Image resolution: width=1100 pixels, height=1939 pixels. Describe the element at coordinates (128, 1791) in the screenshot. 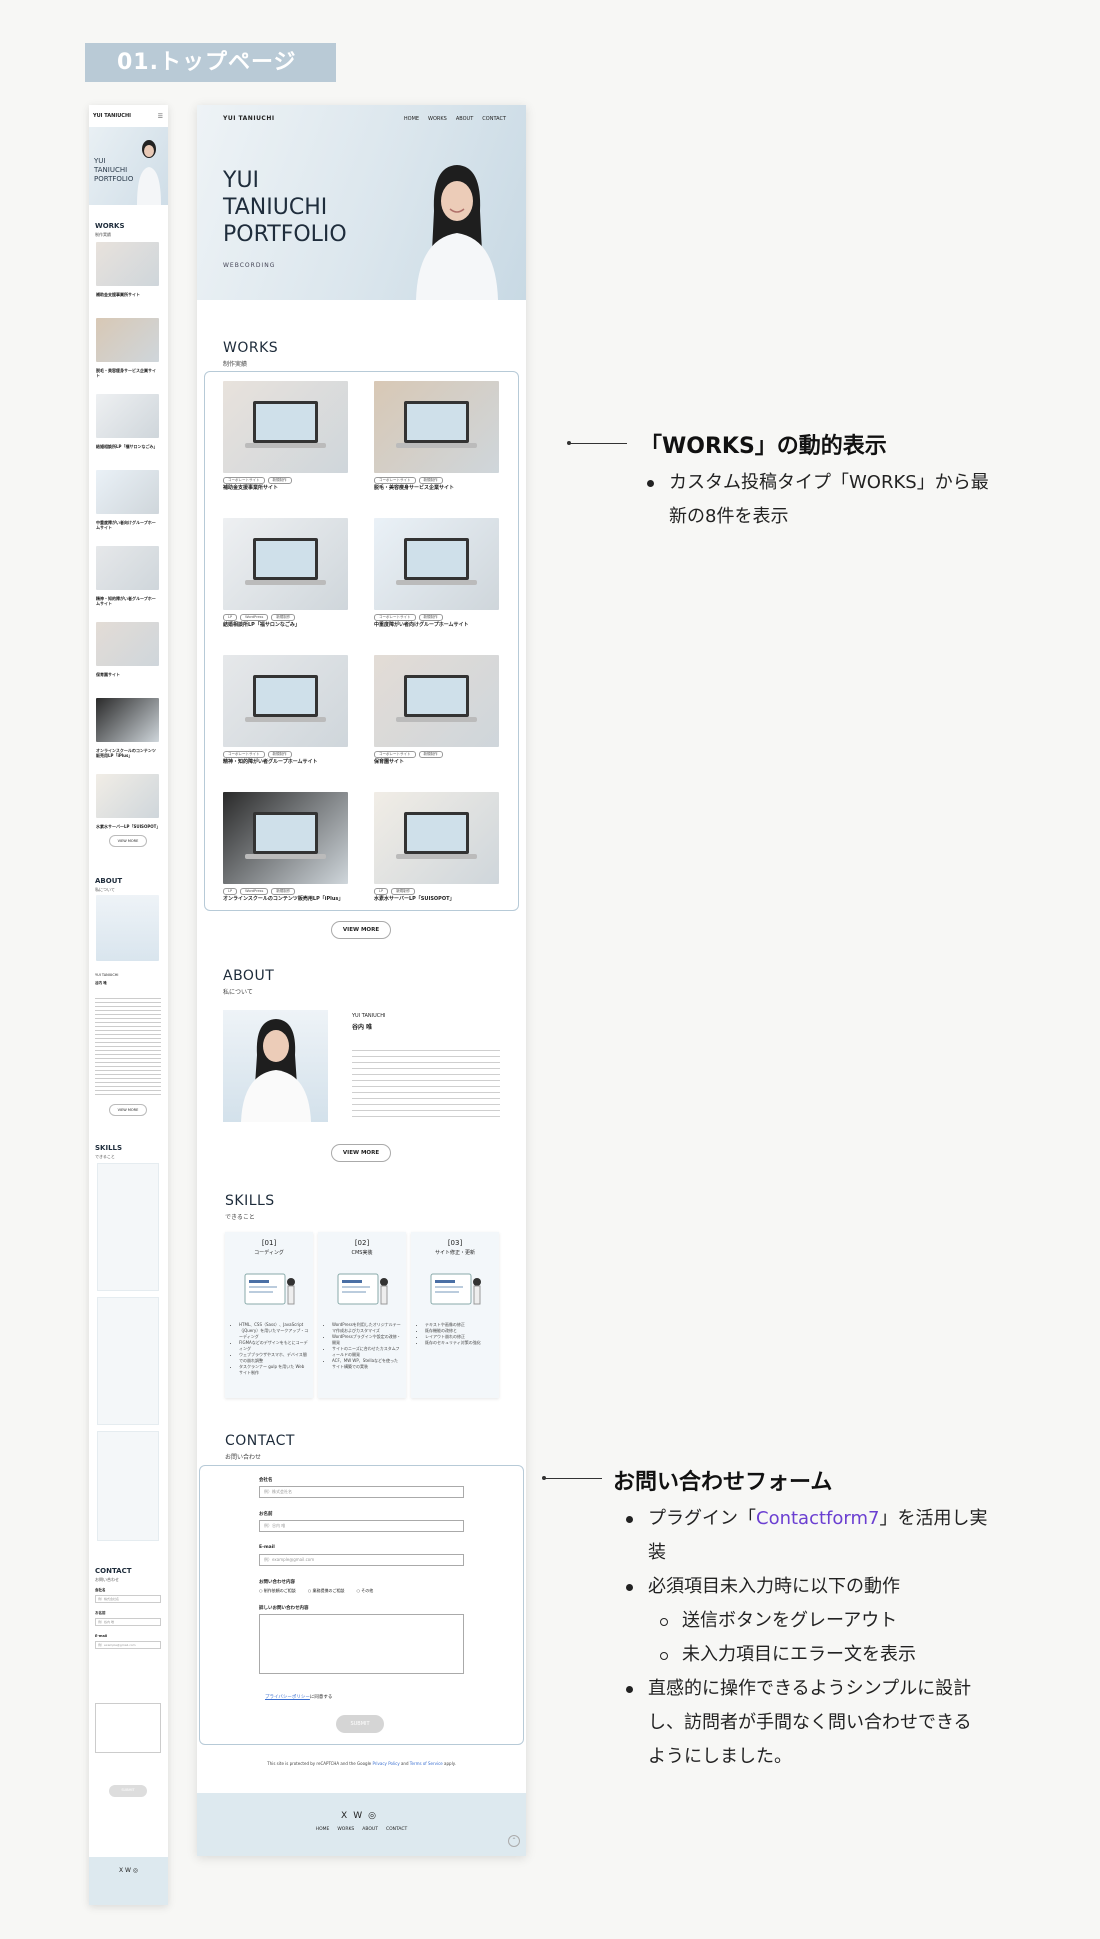

I see `mobile-submit-button: SUBMIT` at that location.